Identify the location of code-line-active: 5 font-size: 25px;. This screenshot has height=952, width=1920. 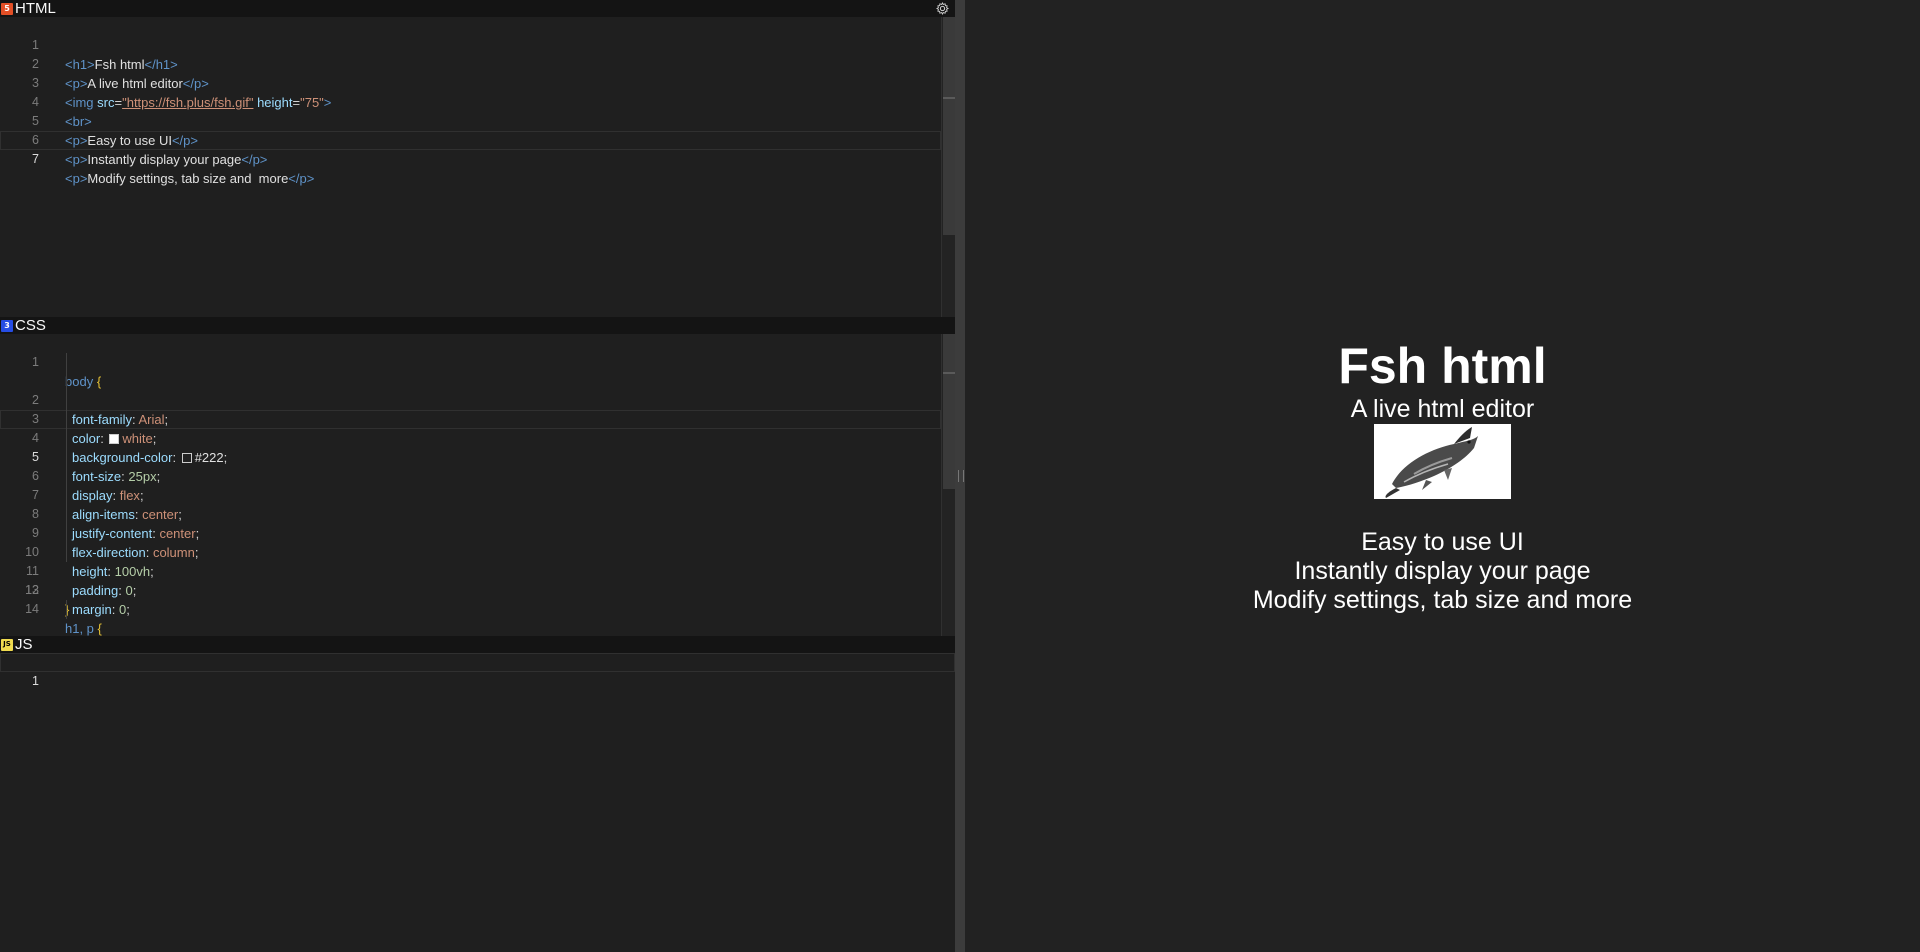
(470, 447).